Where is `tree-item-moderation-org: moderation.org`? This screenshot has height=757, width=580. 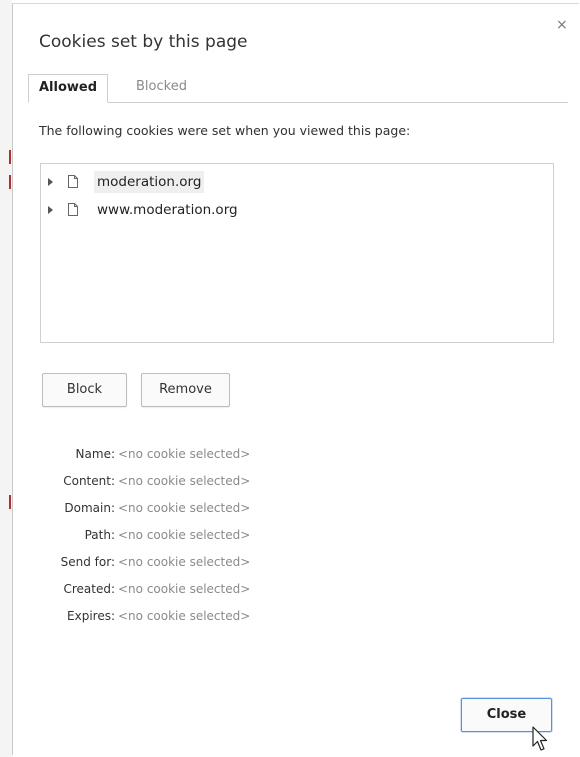
tree-item-moderation-org: moderation.org is located at coordinates (297, 182).